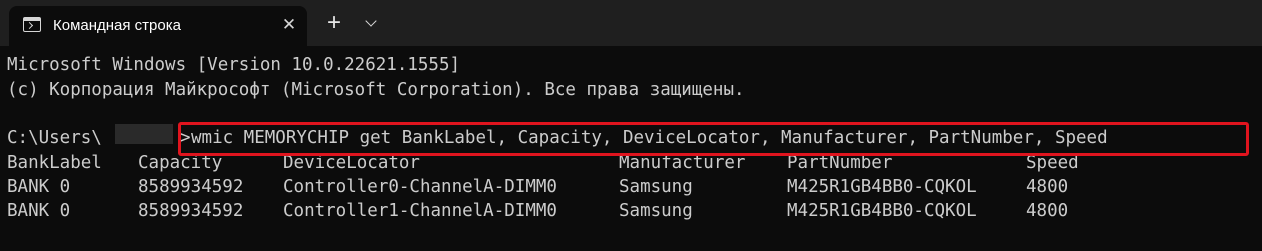 This screenshot has height=251, width=1262. What do you see at coordinates (54, 163) in the screenshot?
I see `column-header: BankLabel` at bounding box center [54, 163].